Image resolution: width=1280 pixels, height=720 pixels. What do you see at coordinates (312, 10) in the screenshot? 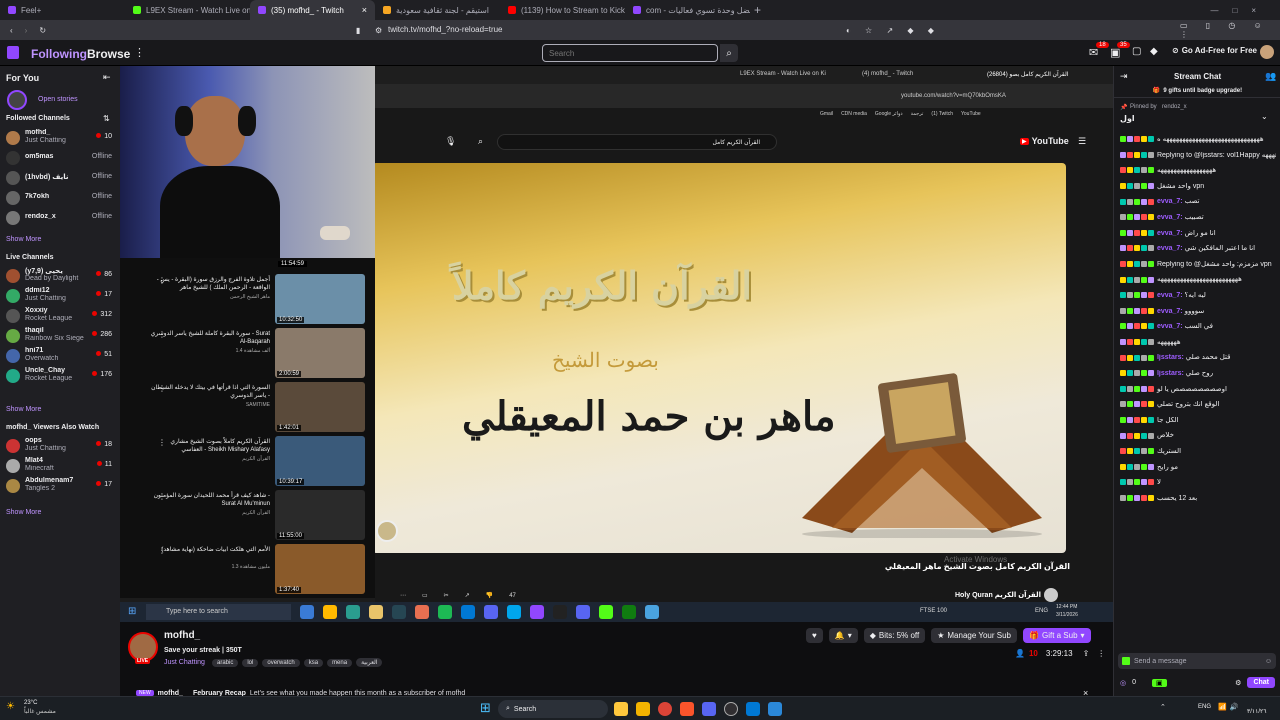
I see `browser-tab-active: (35) mofhd_ - Twitch ×` at bounding box center [312, 10].